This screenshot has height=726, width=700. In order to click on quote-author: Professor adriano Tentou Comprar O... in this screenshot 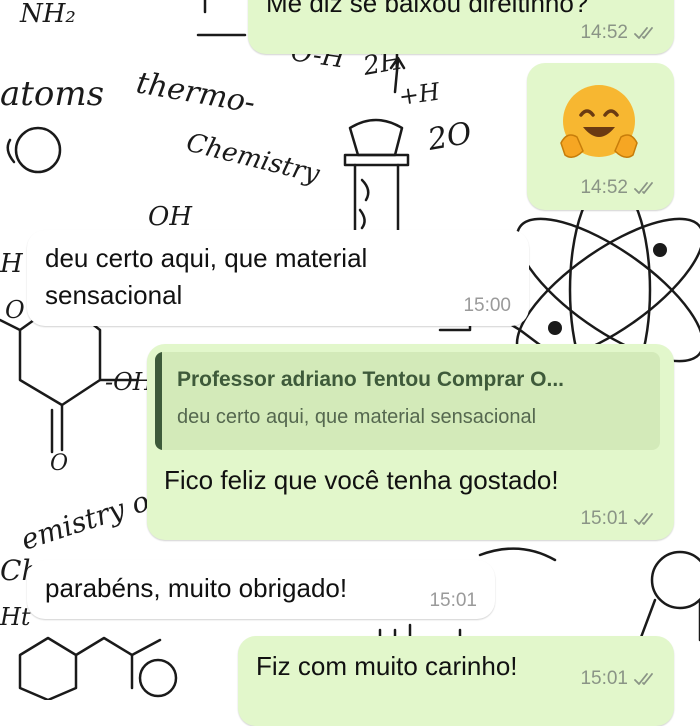, I will do `click(371, 379)`.